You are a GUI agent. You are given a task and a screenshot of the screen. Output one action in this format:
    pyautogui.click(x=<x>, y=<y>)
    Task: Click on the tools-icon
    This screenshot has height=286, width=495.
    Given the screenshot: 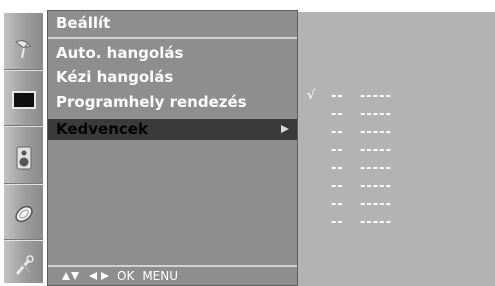 What is the action you would take?
    pyautogui.click(x=23, y=262)
    